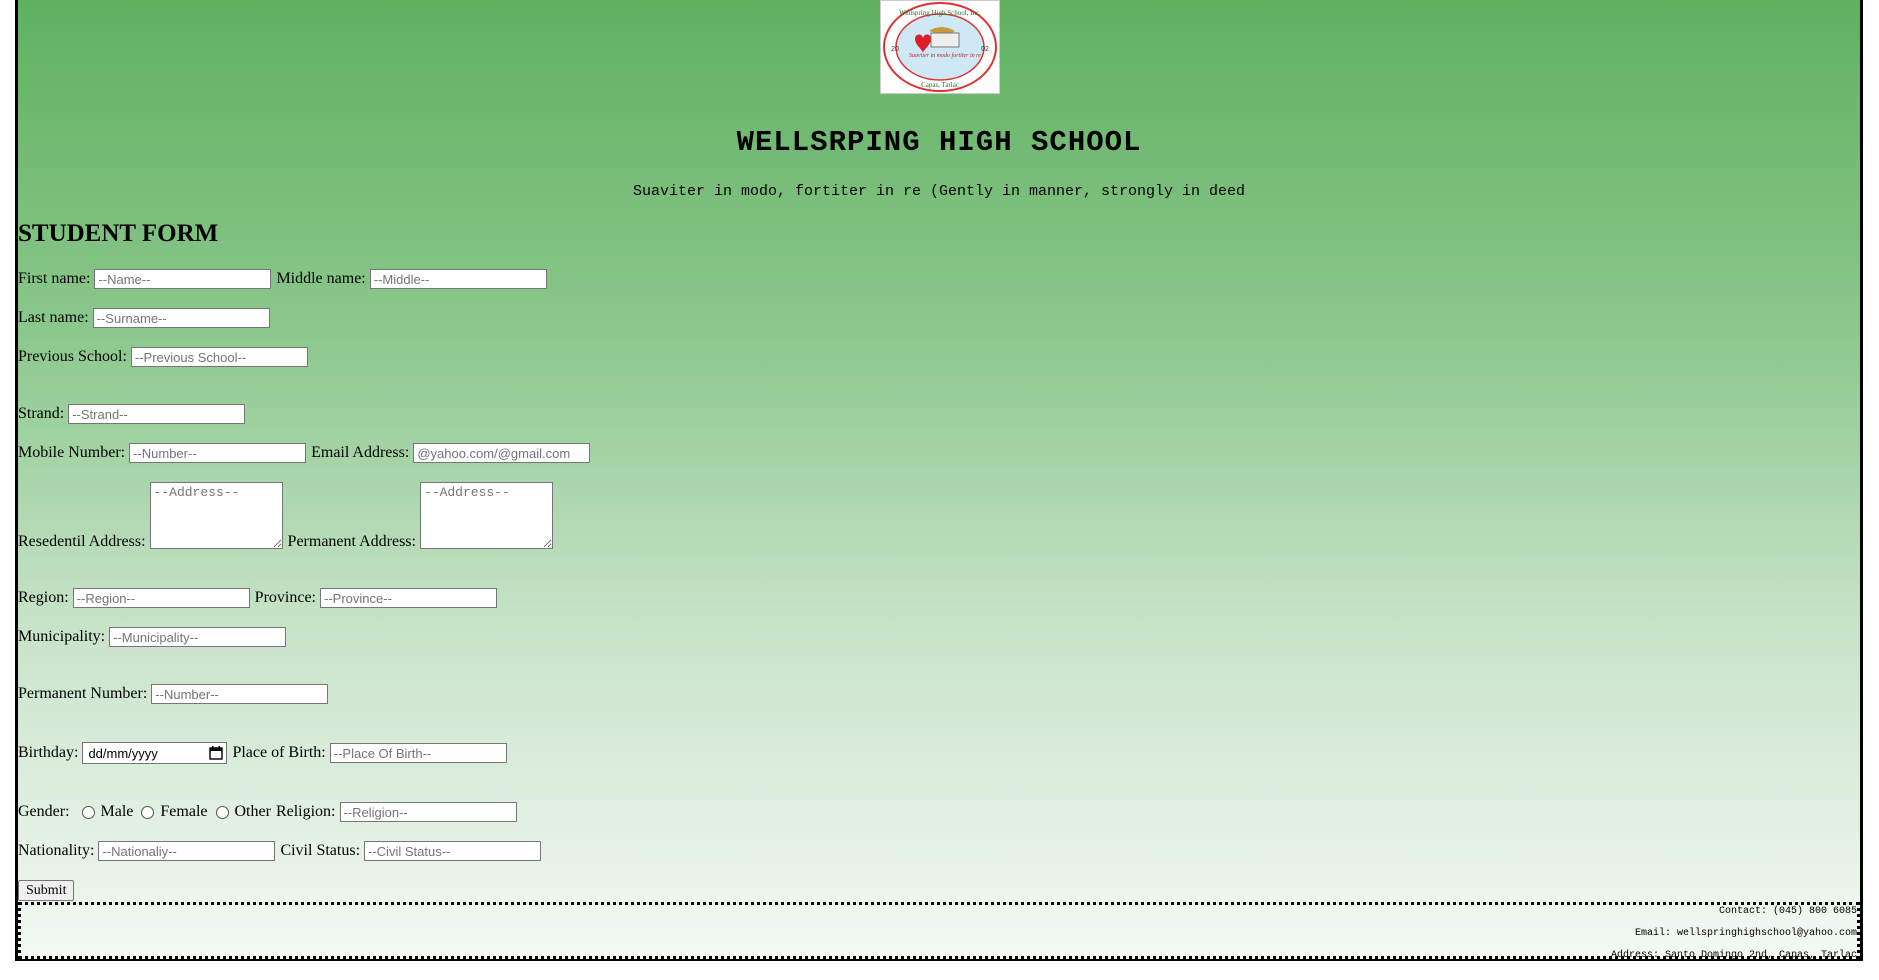 The width and height of the screenshot is (1879, 980). What do you see at coordinates (187, 851) in the screenshot?
I see `nationality-input` at bounding box center [187, 851].